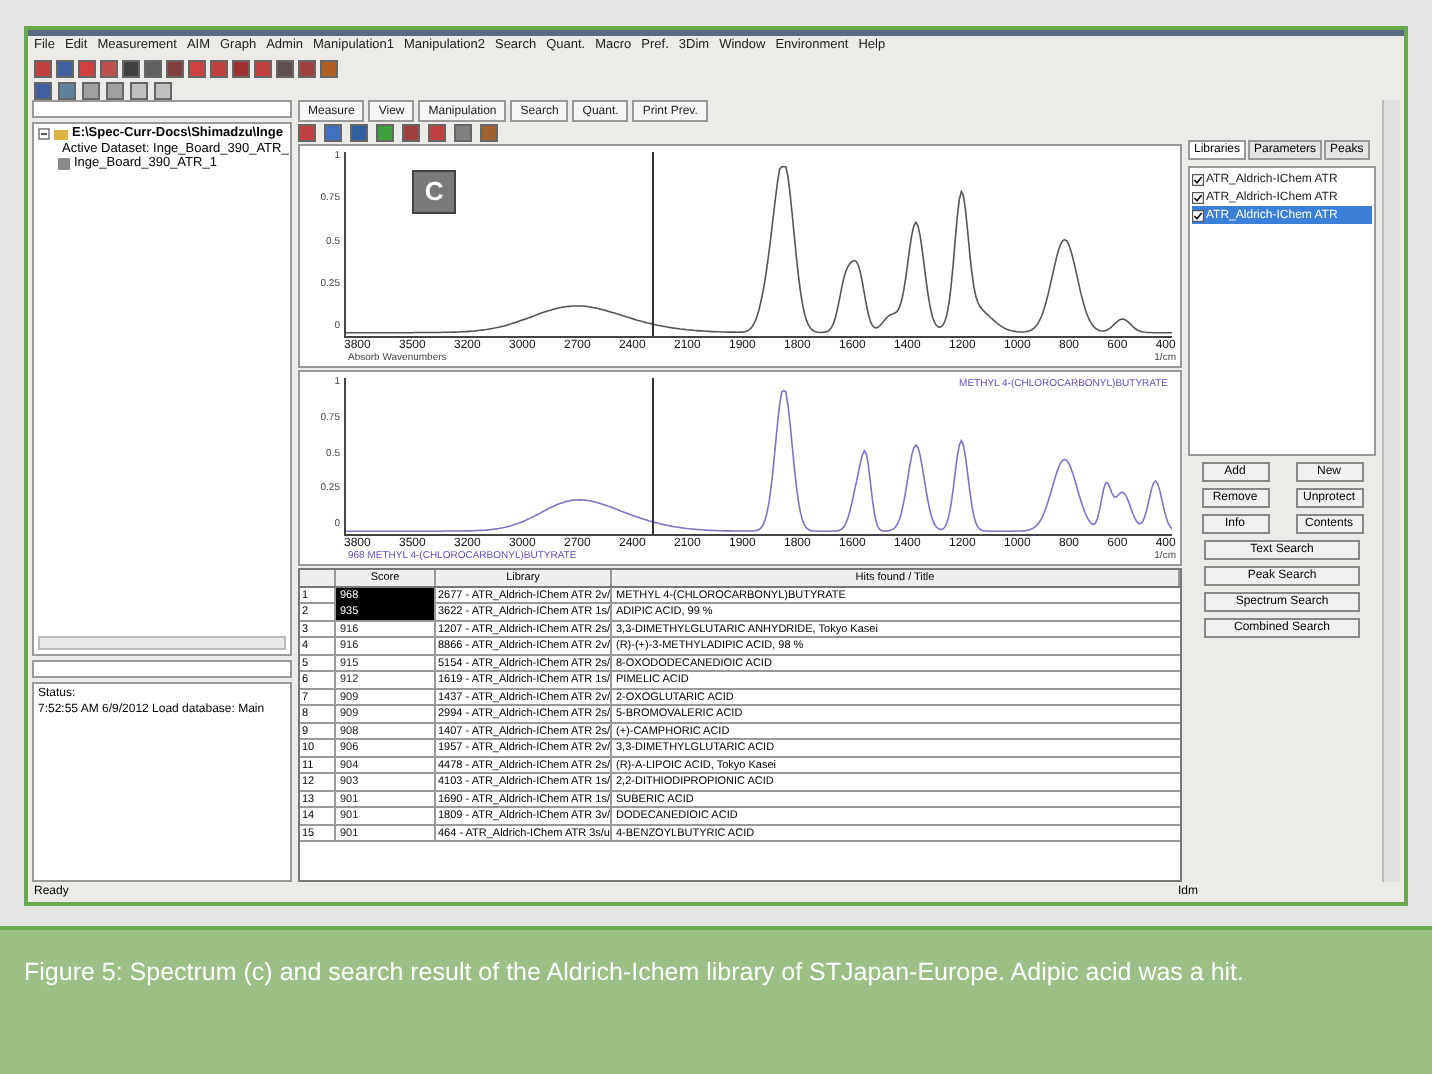 The height and width of the screenshot is (1074, 1432). I want to click on scrollbar, so click(162, 643).